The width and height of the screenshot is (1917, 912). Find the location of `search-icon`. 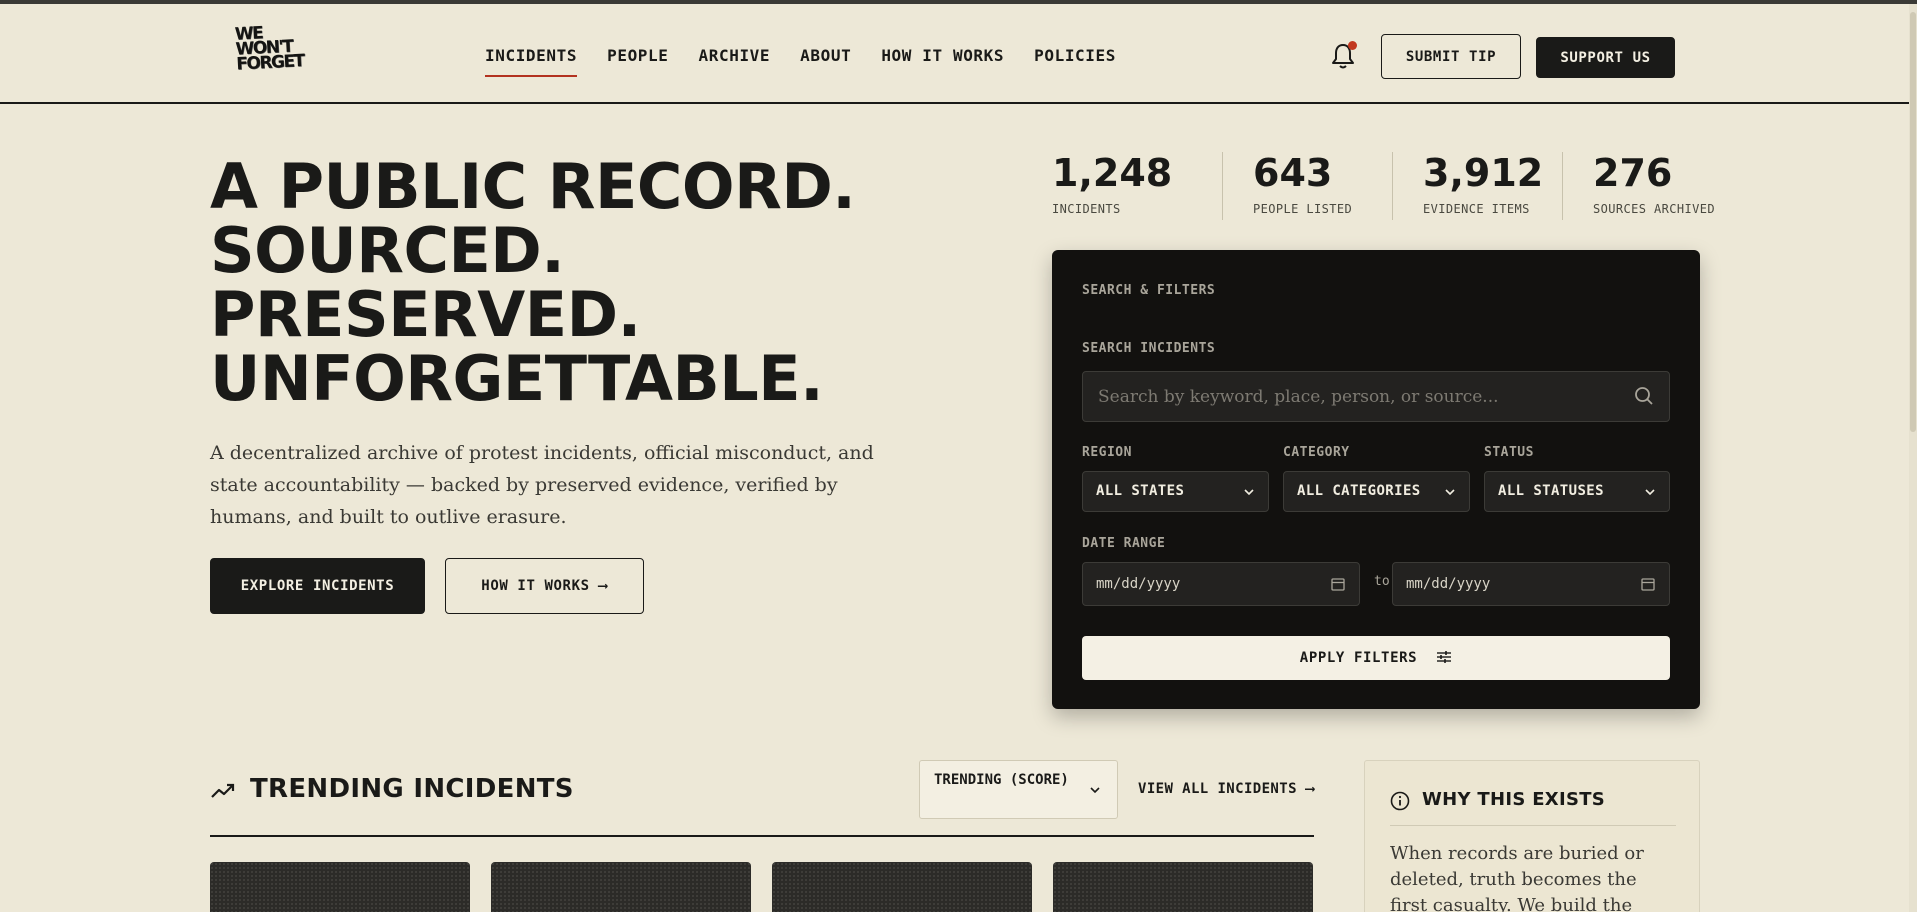

search-icon is located at coordinates (1644, 396).